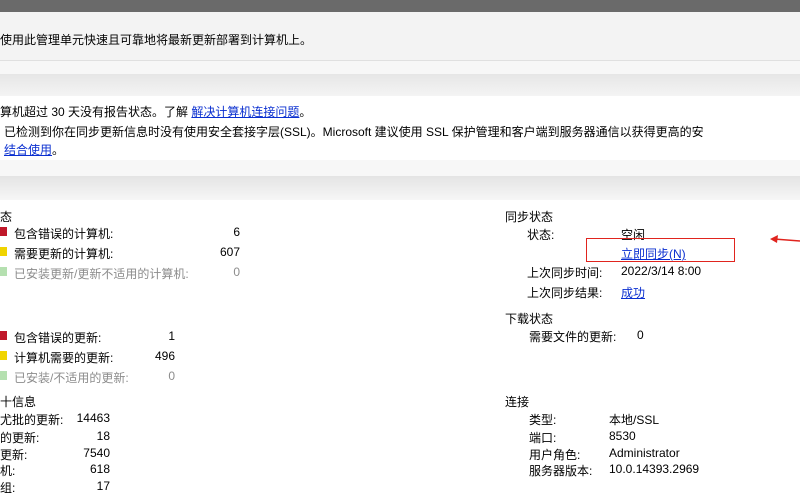  What do you see at coordinates (6, 217) in the screenshot?
I see `computer-status-title: 态` at bounding box center [6, 217].